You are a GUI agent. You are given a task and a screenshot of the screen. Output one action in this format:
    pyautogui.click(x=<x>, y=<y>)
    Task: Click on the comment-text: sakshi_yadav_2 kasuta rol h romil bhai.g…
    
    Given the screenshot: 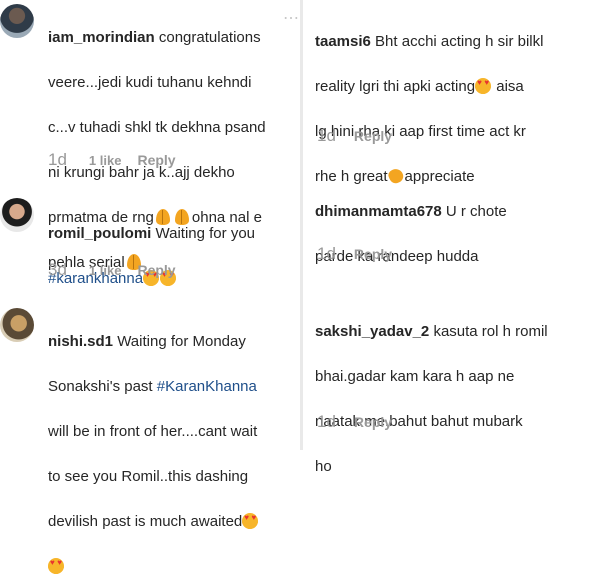 What is the action you would take?
    pyautogui.click(x=457, y=388)
    